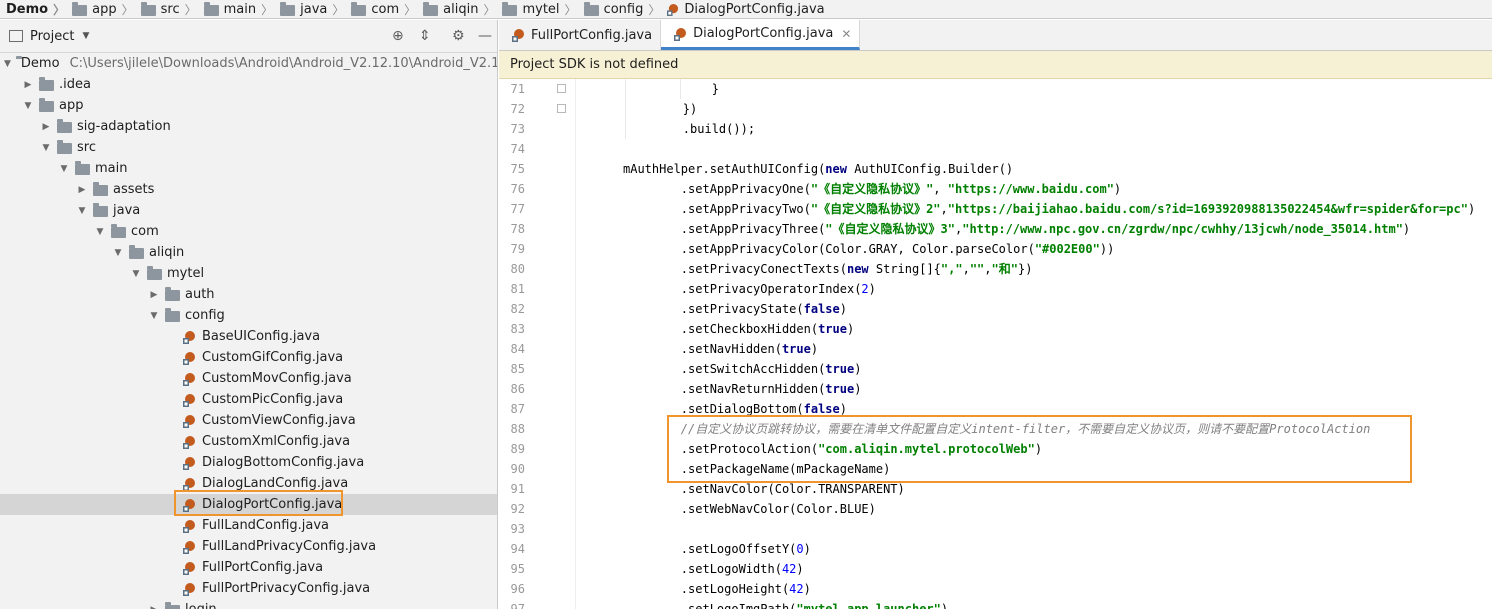 This screenshot has height=609, width=1492. I want to click on project-panel-title: Project, so click(52, 36).